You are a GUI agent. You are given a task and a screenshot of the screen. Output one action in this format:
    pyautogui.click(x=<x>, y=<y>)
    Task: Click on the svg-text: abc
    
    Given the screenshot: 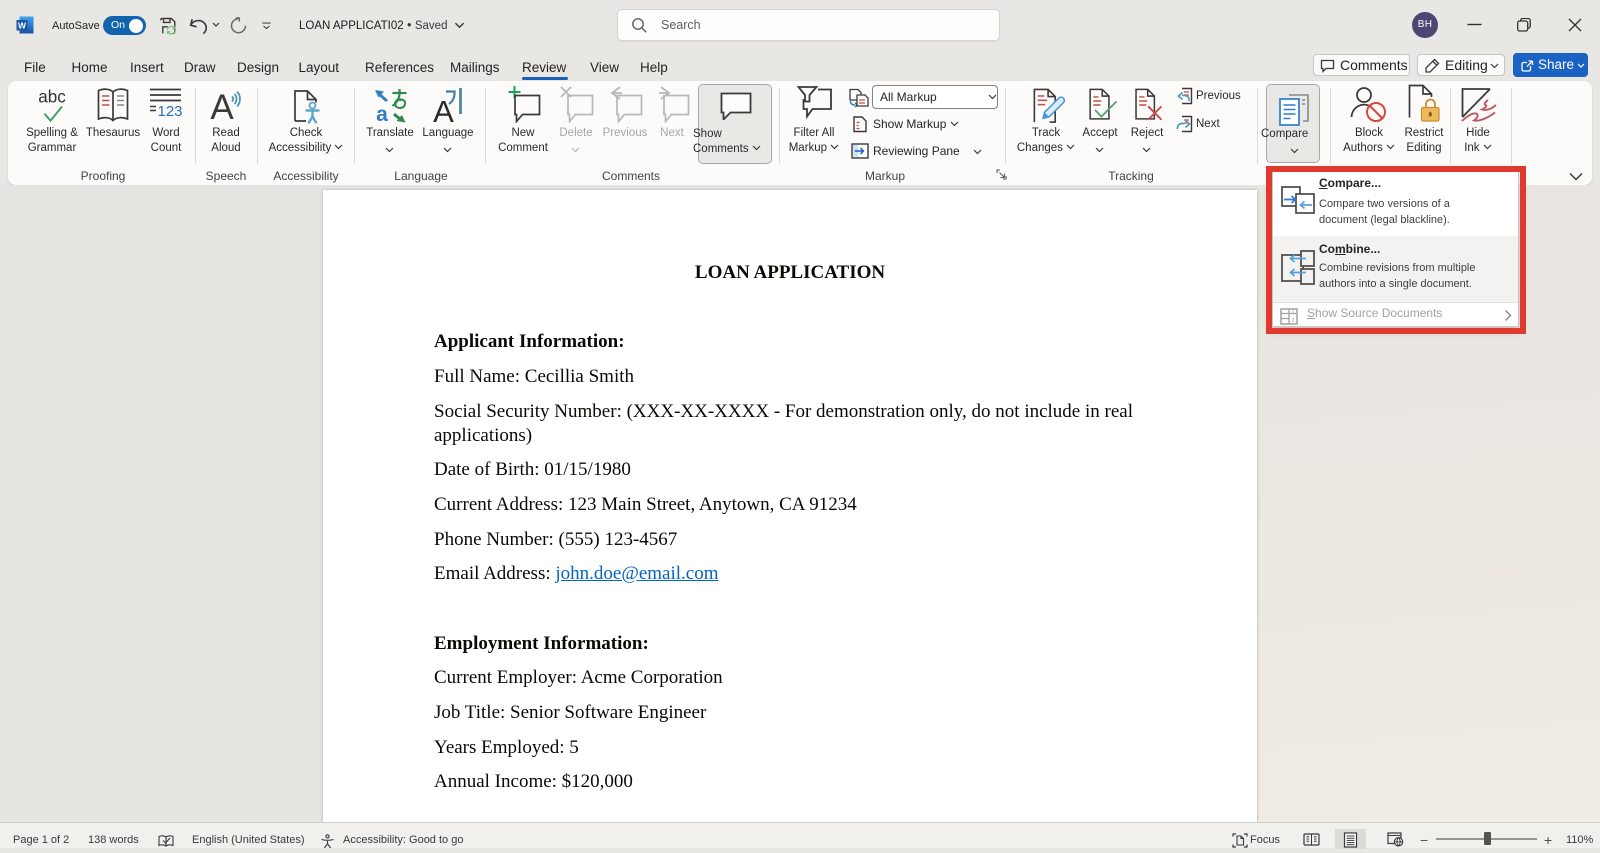 What is the action you would take?
    pyautogui.click(x=52, y=97)
    